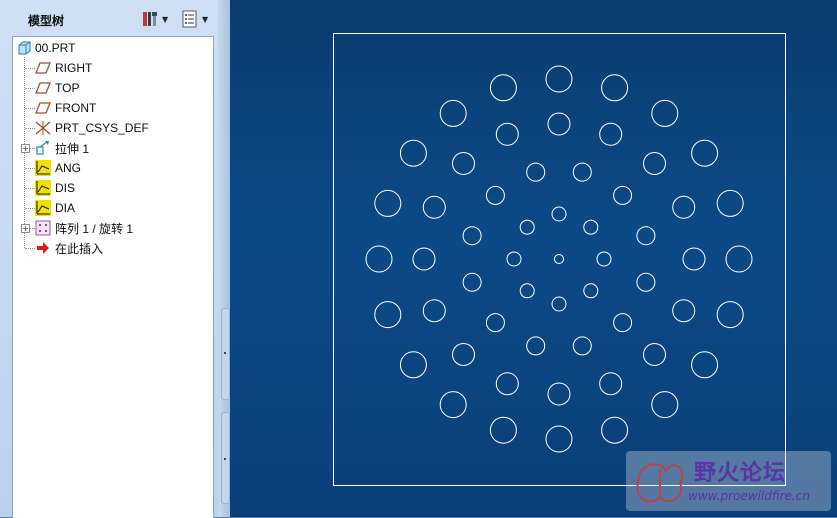 This screenshot has width=837, height=518. What do you see at coordinates (740, 473) in the screenshot?
I see `watermark-title: 野火论坛` at bounding box center [740, 473].